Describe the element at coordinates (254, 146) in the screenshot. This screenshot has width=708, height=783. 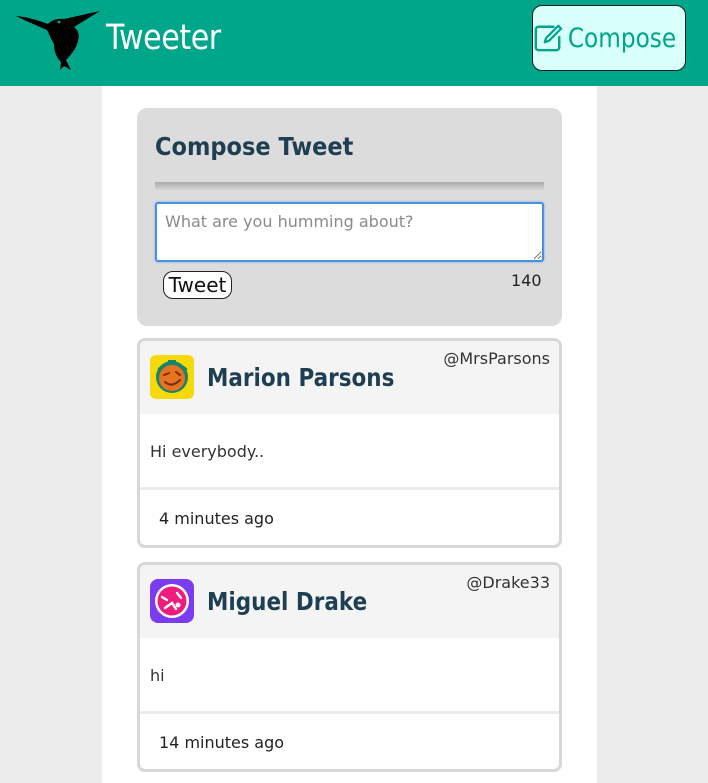
I see `compose-title: Compose Tweet` at that location.